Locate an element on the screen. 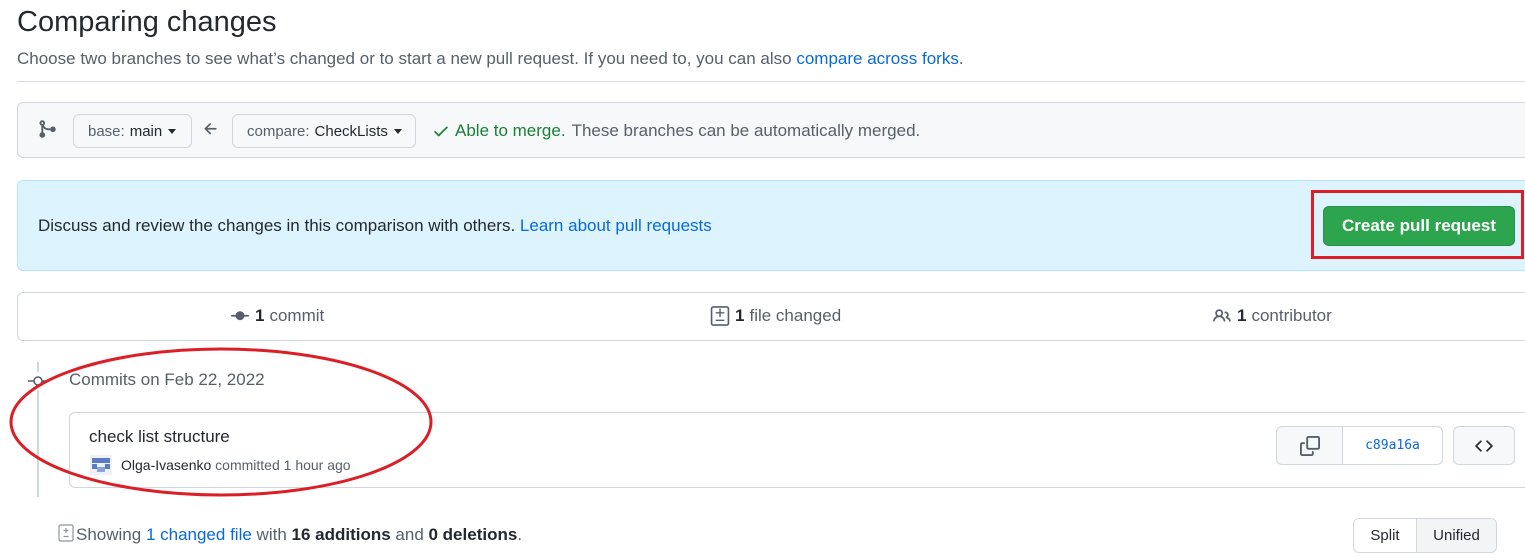 The height and width of the screenshot is (558, 1525). browse-repository-button is located at coordinates (1484, 445).